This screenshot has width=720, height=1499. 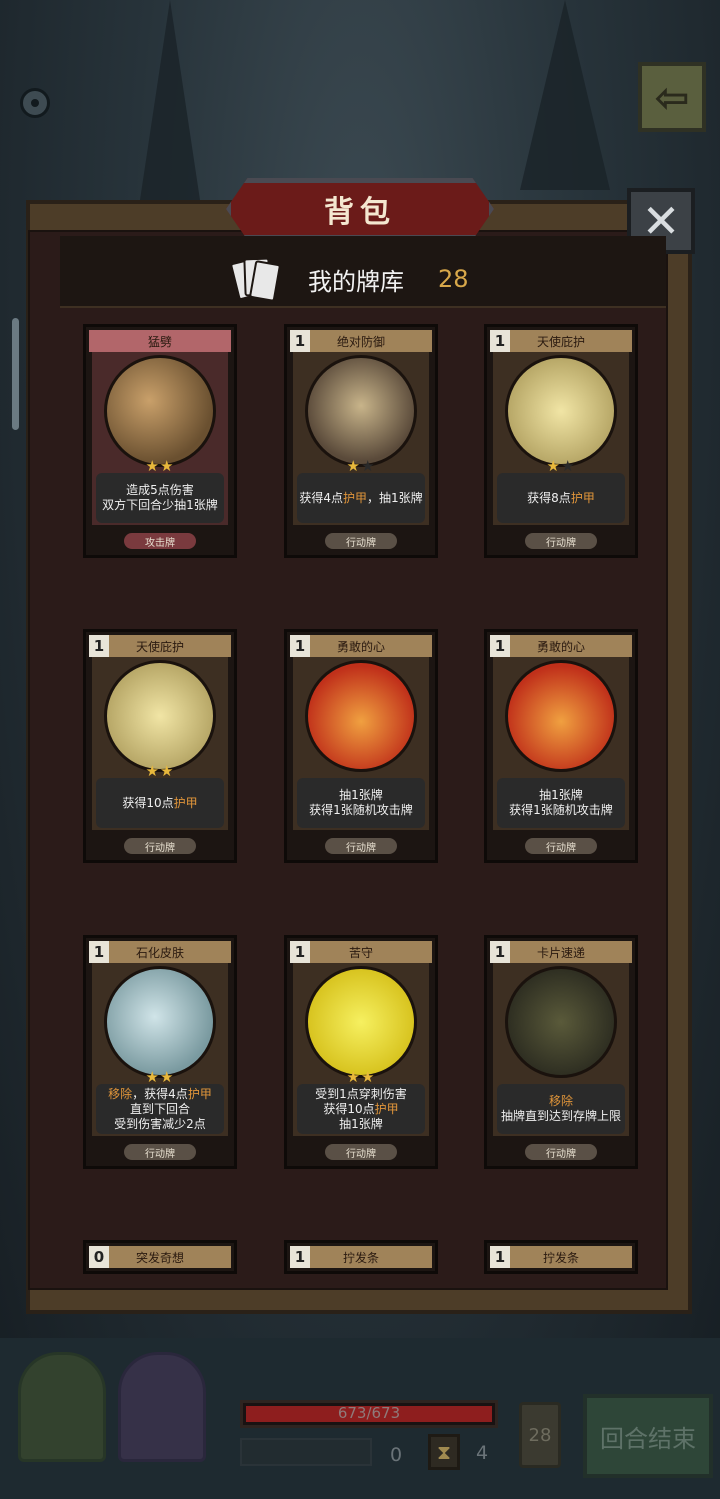 I want to click on card: 猛劈 ★★ 造成5点伤害 双方下回合少抽1张牌 攻击牌, so click(x=160, y=441).